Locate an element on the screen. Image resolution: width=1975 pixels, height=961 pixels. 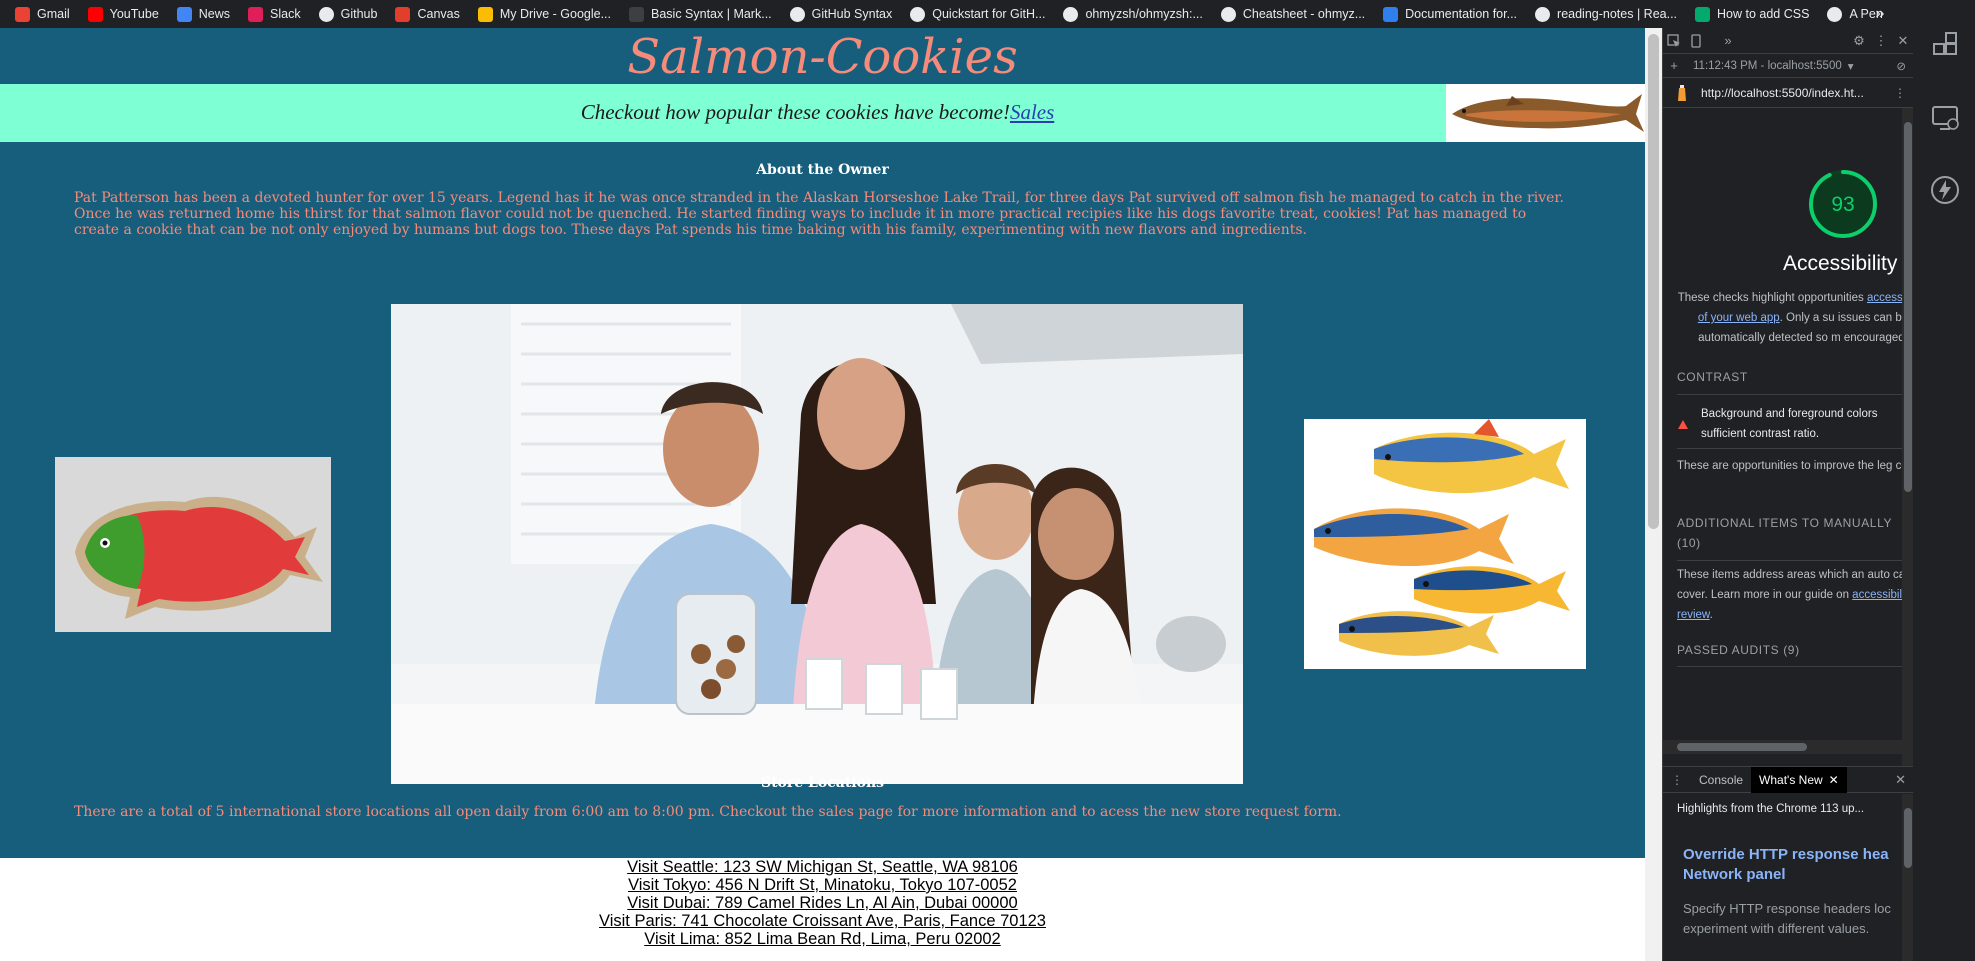
about-heading: About the Owner is located at coordinates (822, 170).